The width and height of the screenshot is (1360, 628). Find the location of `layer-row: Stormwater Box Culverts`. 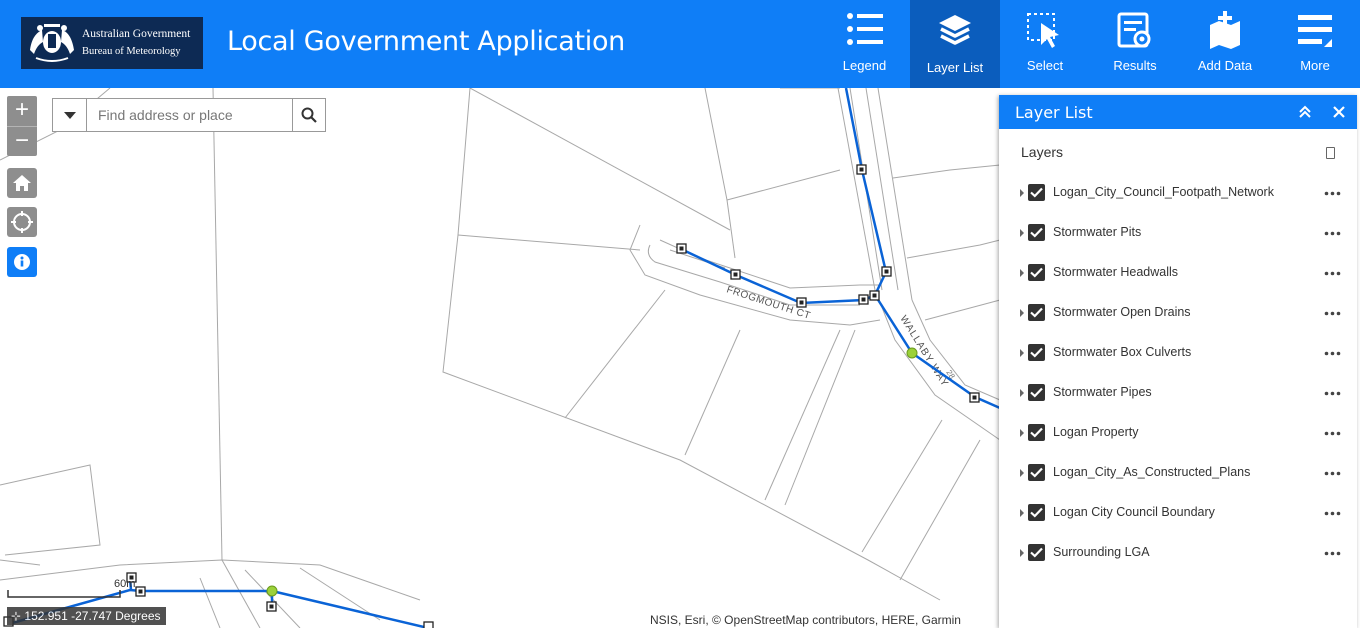

layer-row: Stormwater Box Culverts is located at coordinates (1178, 355).